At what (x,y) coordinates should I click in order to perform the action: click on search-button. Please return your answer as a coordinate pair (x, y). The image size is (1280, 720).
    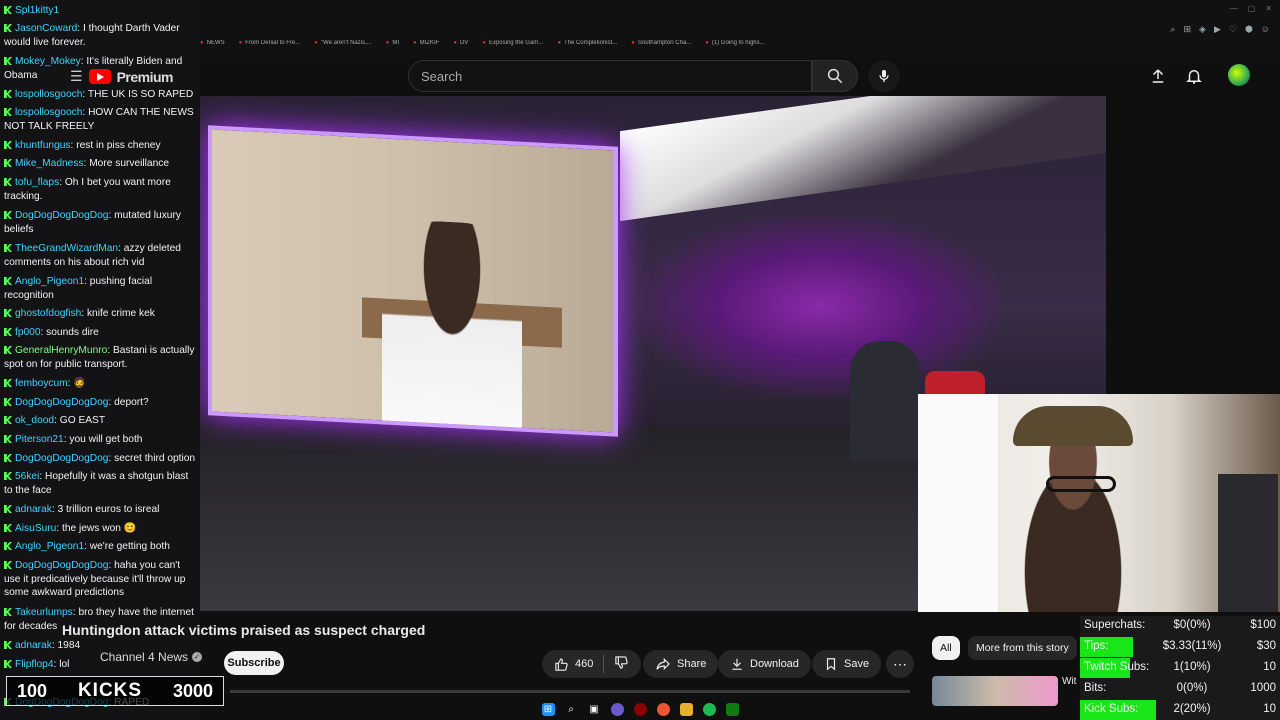
    Looking at the image, I should click on (835, 76).